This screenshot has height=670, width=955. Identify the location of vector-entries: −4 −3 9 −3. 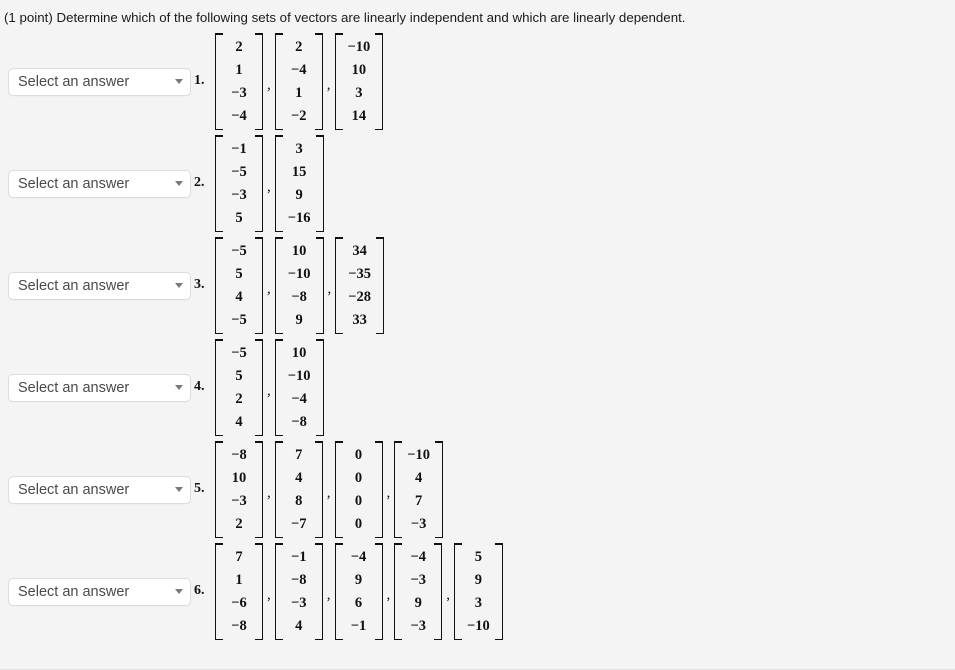
(418, 591).